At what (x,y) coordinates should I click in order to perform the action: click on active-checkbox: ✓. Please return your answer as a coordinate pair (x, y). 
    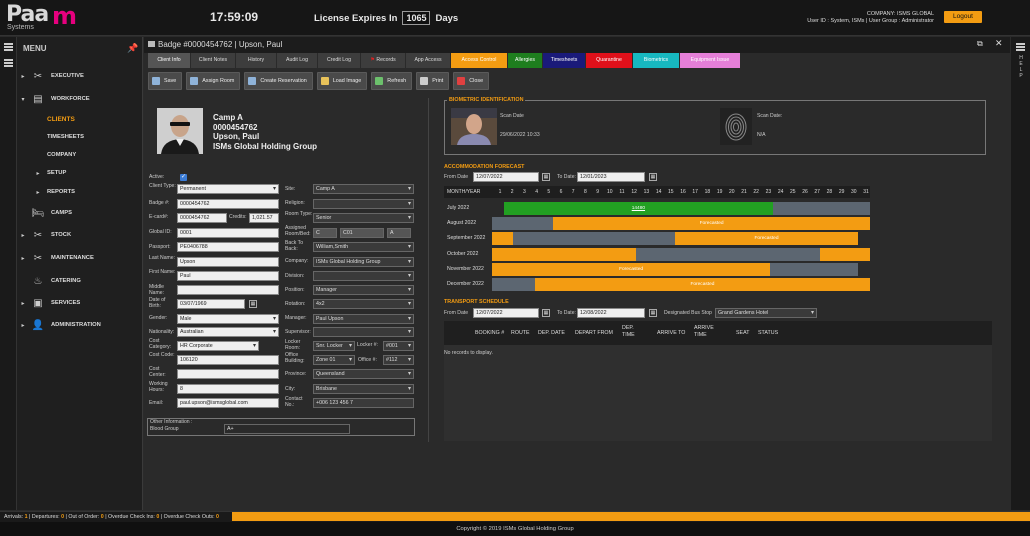
    Looking at the image, I should click on (183, 177).